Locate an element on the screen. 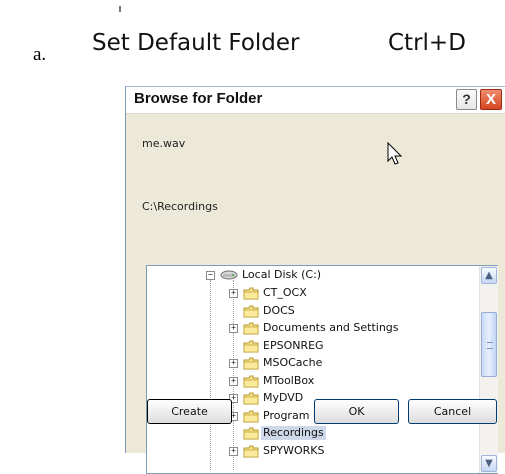  help-button: ? is located at coordinates (466, 99).